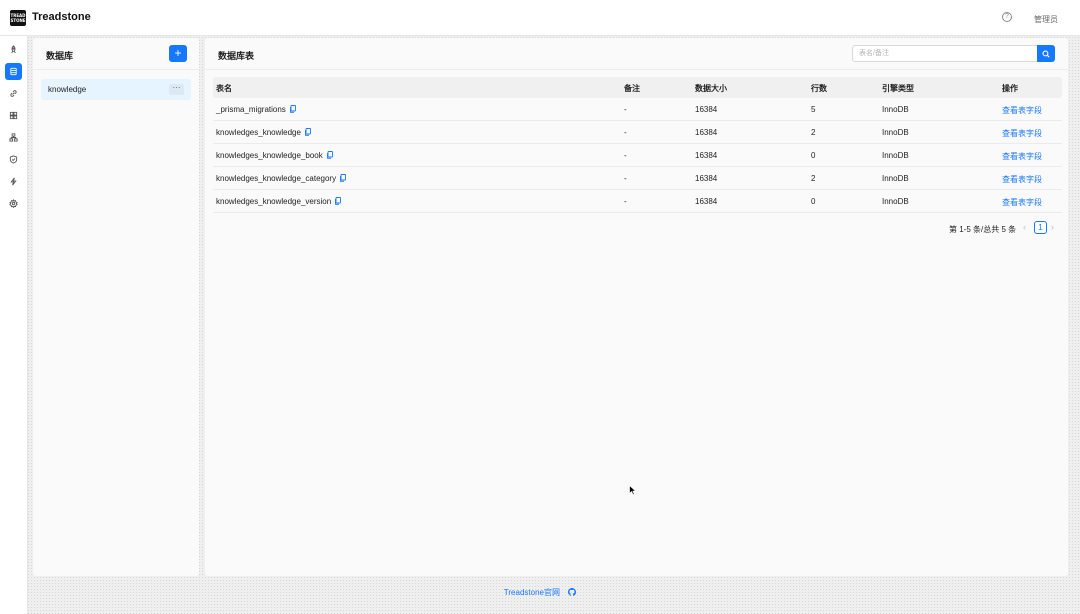  What do you see at coordinates (281, 179) in the screenshot?
I see `table-name-cell: knowledges_knowledge_category` at bounding box center [281, 179].